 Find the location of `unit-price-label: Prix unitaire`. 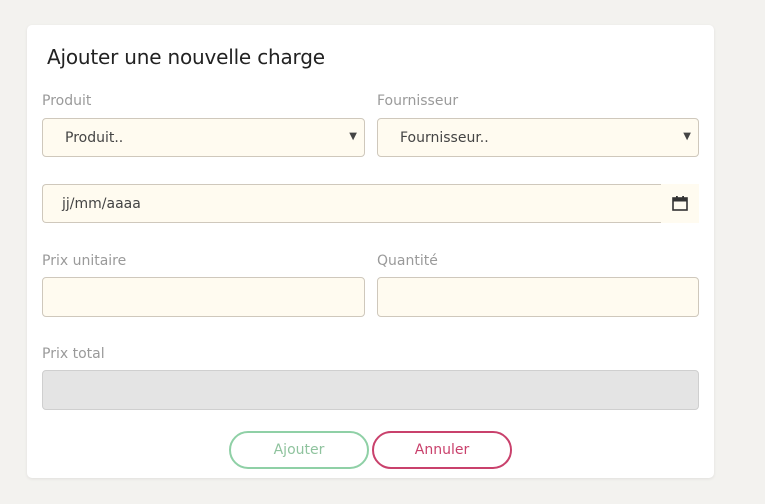

unit-price-label: Prix unitaire is located at coordinates (84, 261).